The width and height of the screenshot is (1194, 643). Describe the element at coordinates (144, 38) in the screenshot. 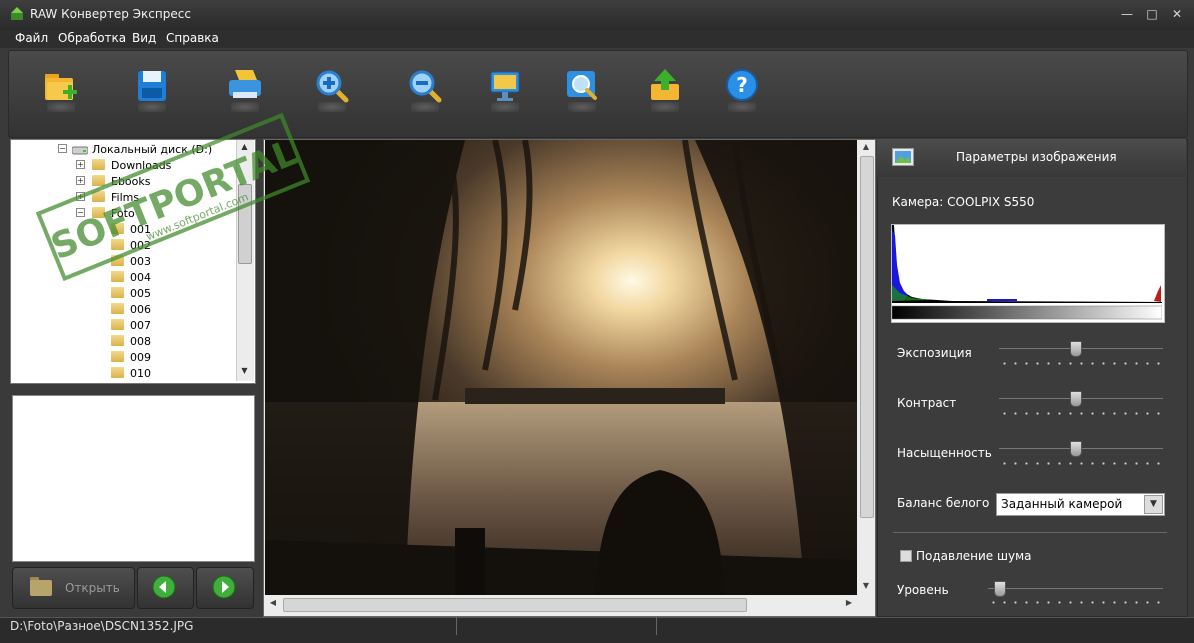

I see `menu-view: Вид` at that location.